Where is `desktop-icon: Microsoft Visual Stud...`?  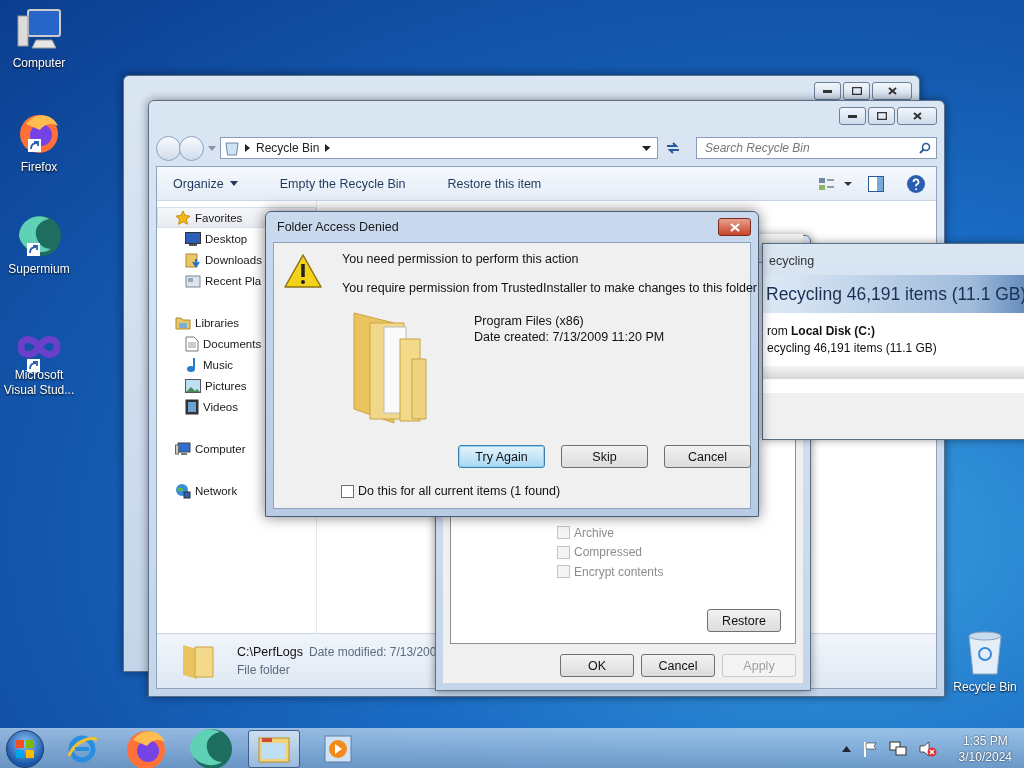
desktop-icon: Microsoft Visual Stud... is located at coordinates (39, 364).